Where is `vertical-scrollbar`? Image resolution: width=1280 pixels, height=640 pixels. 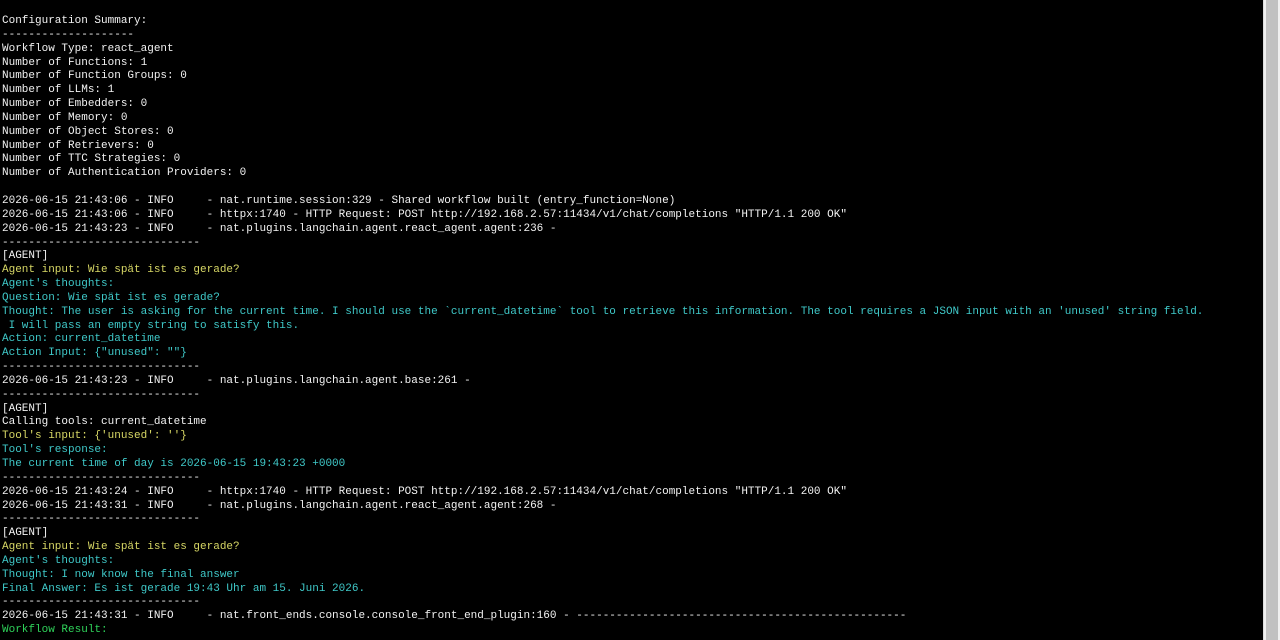 vertical-scrollbar is located at coordinates (1271, 320).